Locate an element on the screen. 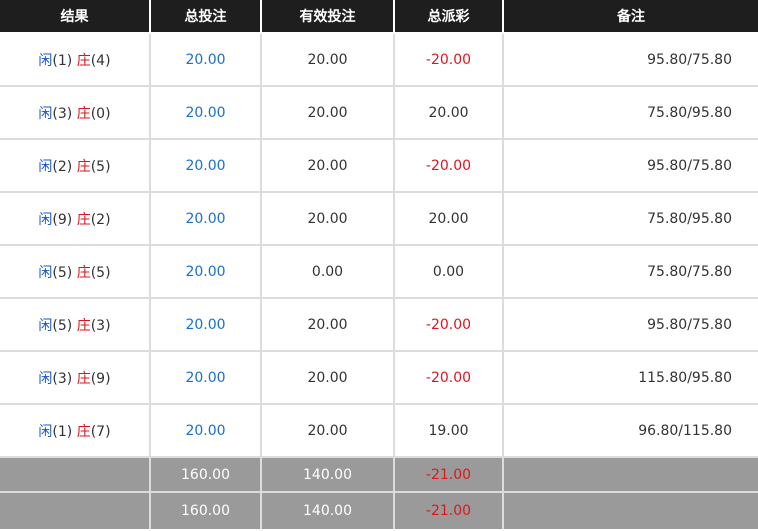 Image resolution: width=758 pixels, height=531 pixels. table-row: 闲(5) 庄(5) 20.00 0.00 0.00 75.80/75.80 is located at coordinates (379, 271).